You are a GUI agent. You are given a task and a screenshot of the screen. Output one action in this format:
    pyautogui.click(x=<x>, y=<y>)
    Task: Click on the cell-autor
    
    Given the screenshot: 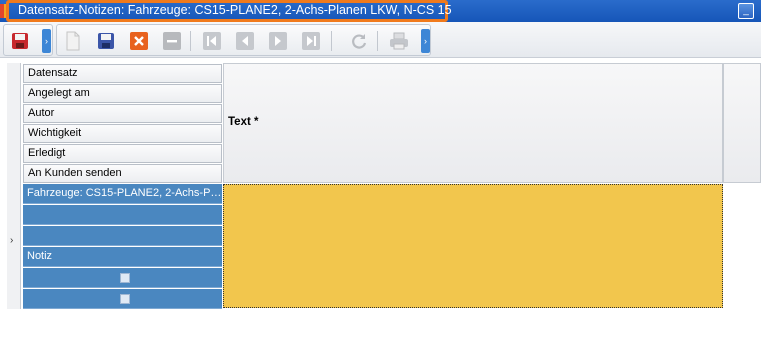 What is the action you would take?
    pyautogui.click(x=122, y=236)
    